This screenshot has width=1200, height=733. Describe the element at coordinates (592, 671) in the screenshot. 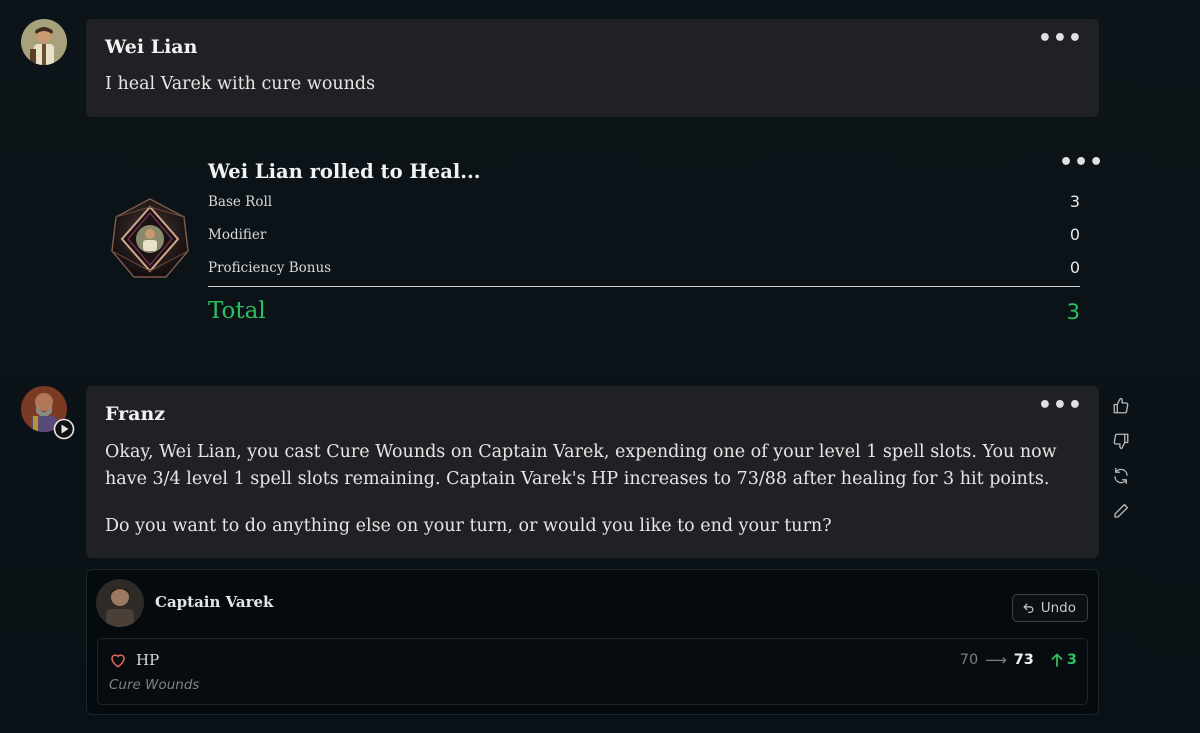

I see `hp-change-row: HP Cure Wounds 70 ⟶ 73 3` at that location.